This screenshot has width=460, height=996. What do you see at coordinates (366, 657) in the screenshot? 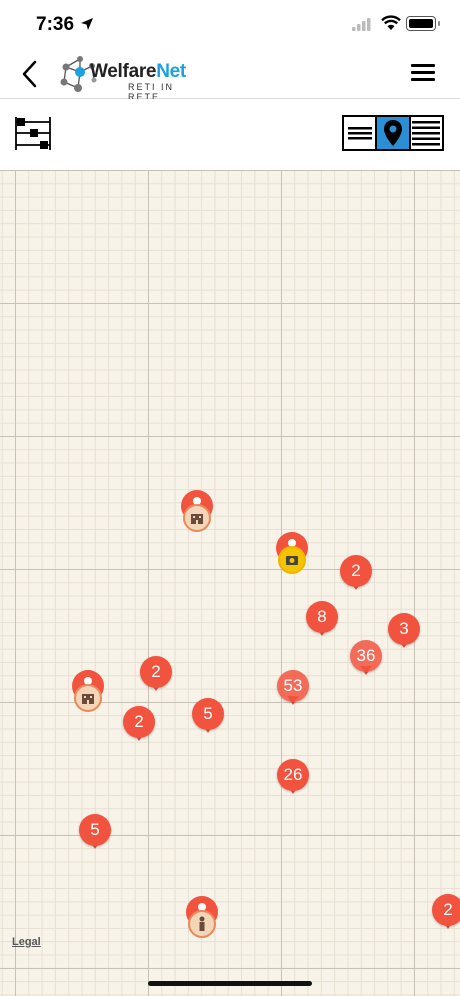
I see `cluster-marker: 36` at bounding box center [366, 657].